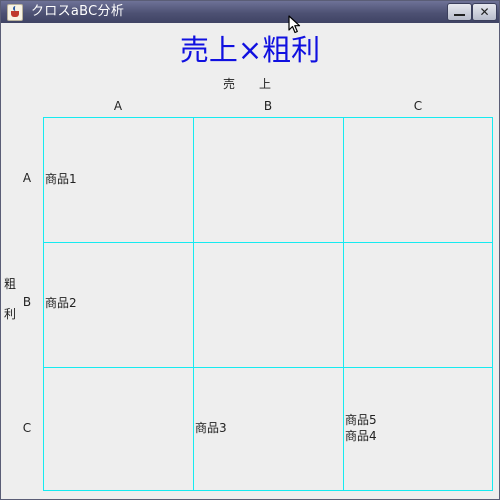 Image resolution: width=500 pixels, height=500 pixels. What do you see at coordinates (459, 12) in the screenshot?
I see `minimize-button` at bounding box center [459, 12].